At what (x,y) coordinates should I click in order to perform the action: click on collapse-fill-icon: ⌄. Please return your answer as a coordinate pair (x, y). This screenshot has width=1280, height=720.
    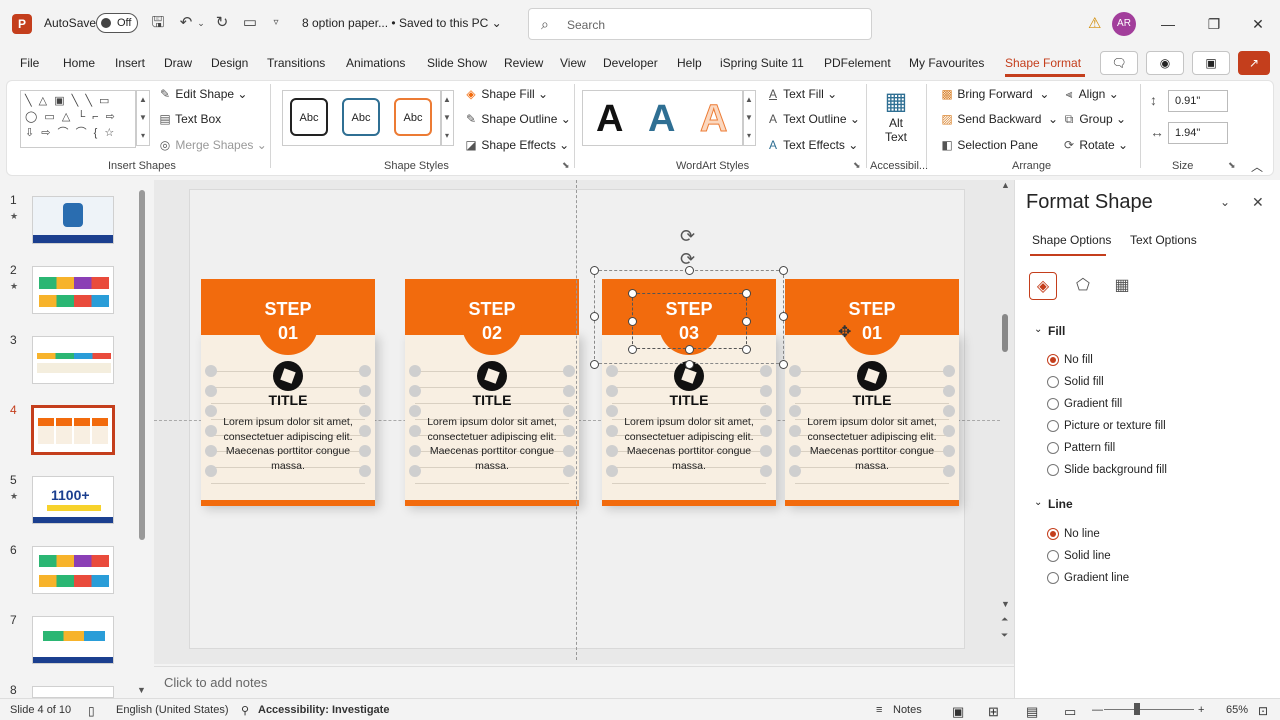
    Looking at the image, I should click on (1038, 329).